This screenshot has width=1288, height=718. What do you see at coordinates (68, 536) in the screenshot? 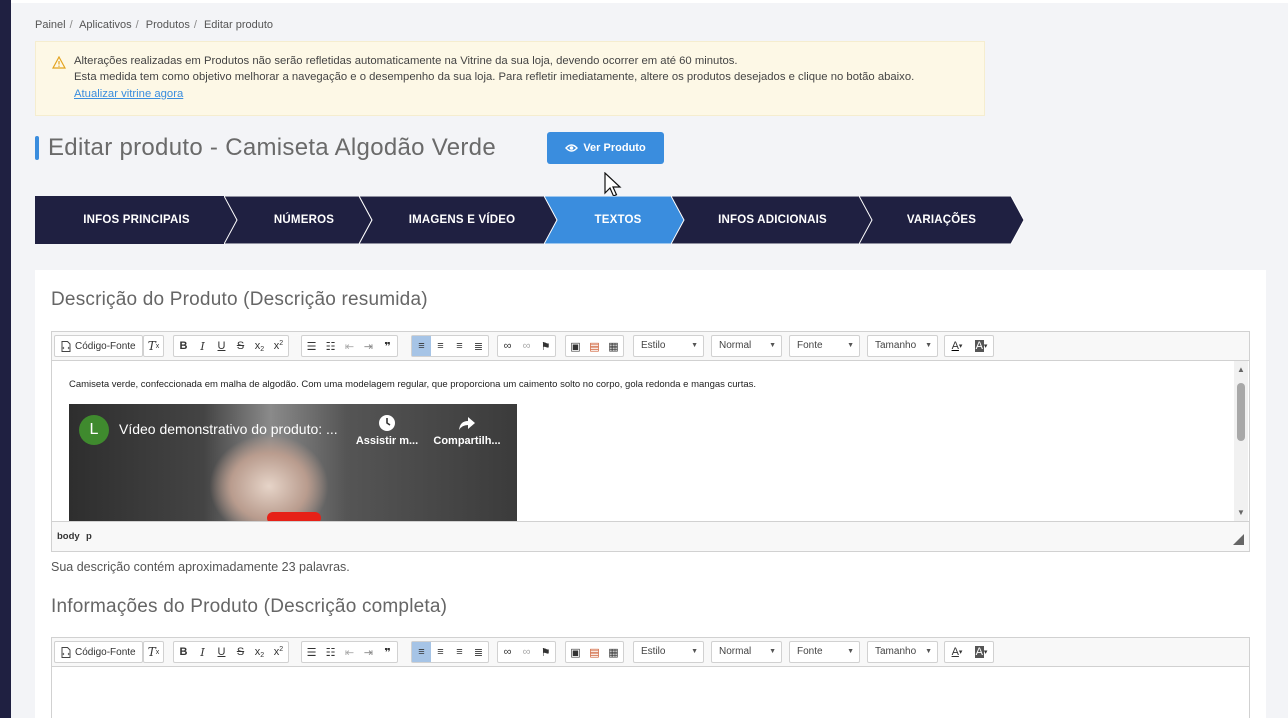
I see `element-path-body: body` at bounding box center [68, 536].